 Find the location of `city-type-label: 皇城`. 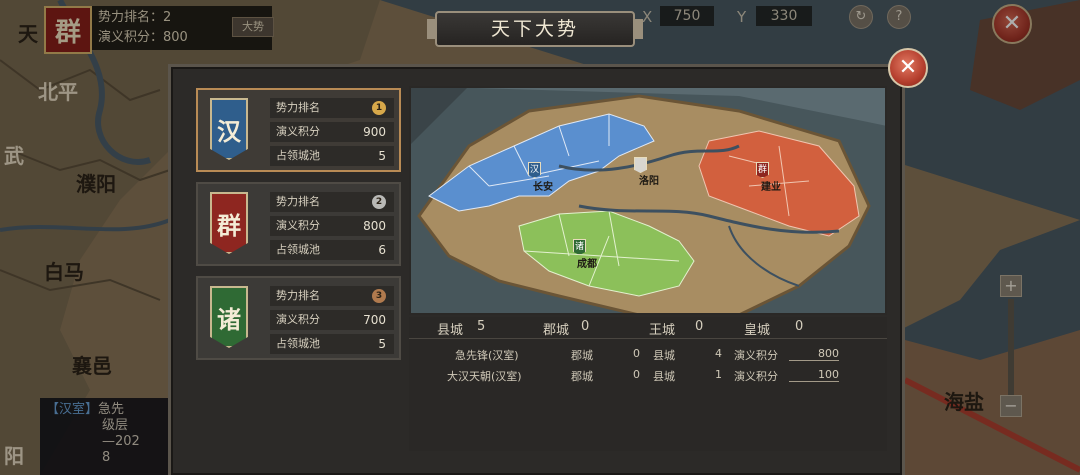

city-type-label: 皇城 is located at coordinates (757, 330).